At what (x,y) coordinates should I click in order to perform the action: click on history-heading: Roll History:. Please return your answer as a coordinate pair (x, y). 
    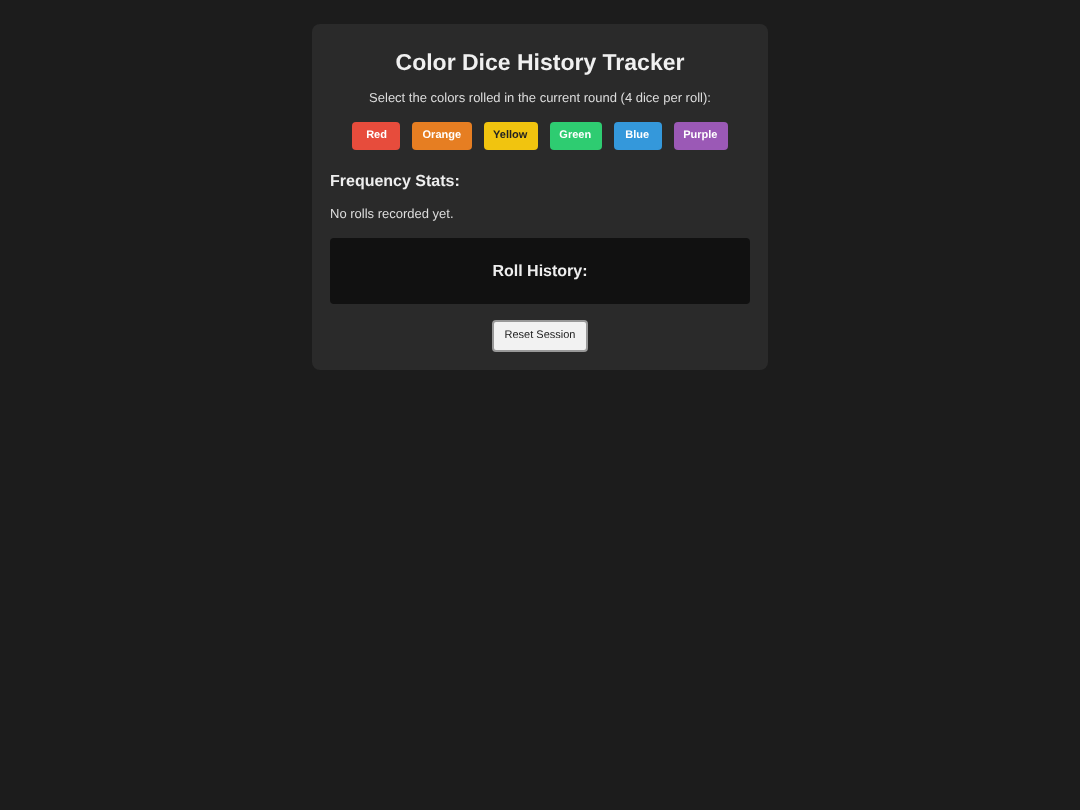
    Looking at the image, I should click on (540, 271).